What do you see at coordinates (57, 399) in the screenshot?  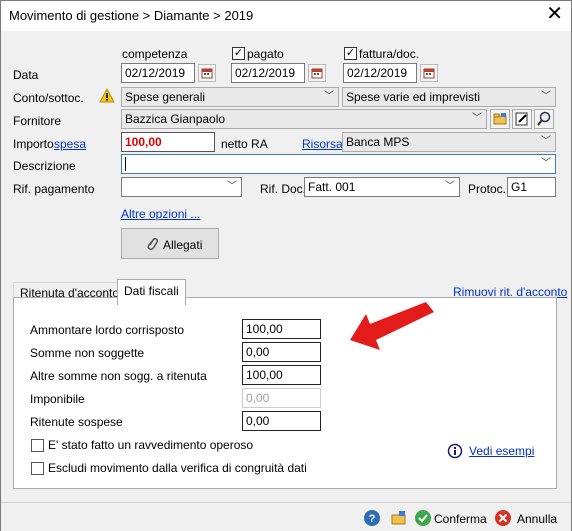 I see `fiscal-label: Imponibile` at bounding box center [57, 399].